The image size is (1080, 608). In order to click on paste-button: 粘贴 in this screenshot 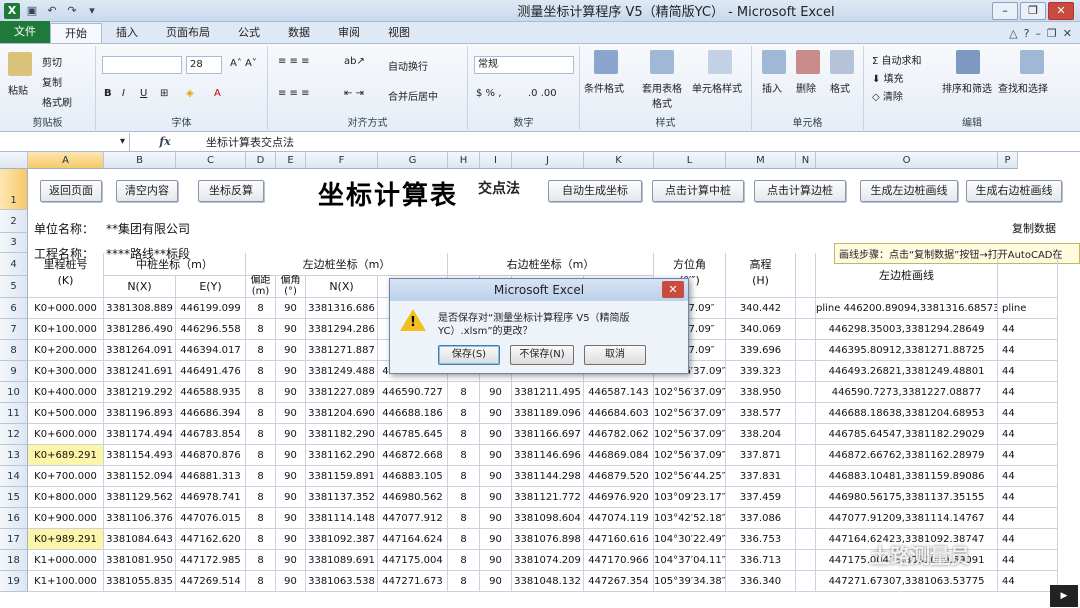, I will do `click(18, 89)`.